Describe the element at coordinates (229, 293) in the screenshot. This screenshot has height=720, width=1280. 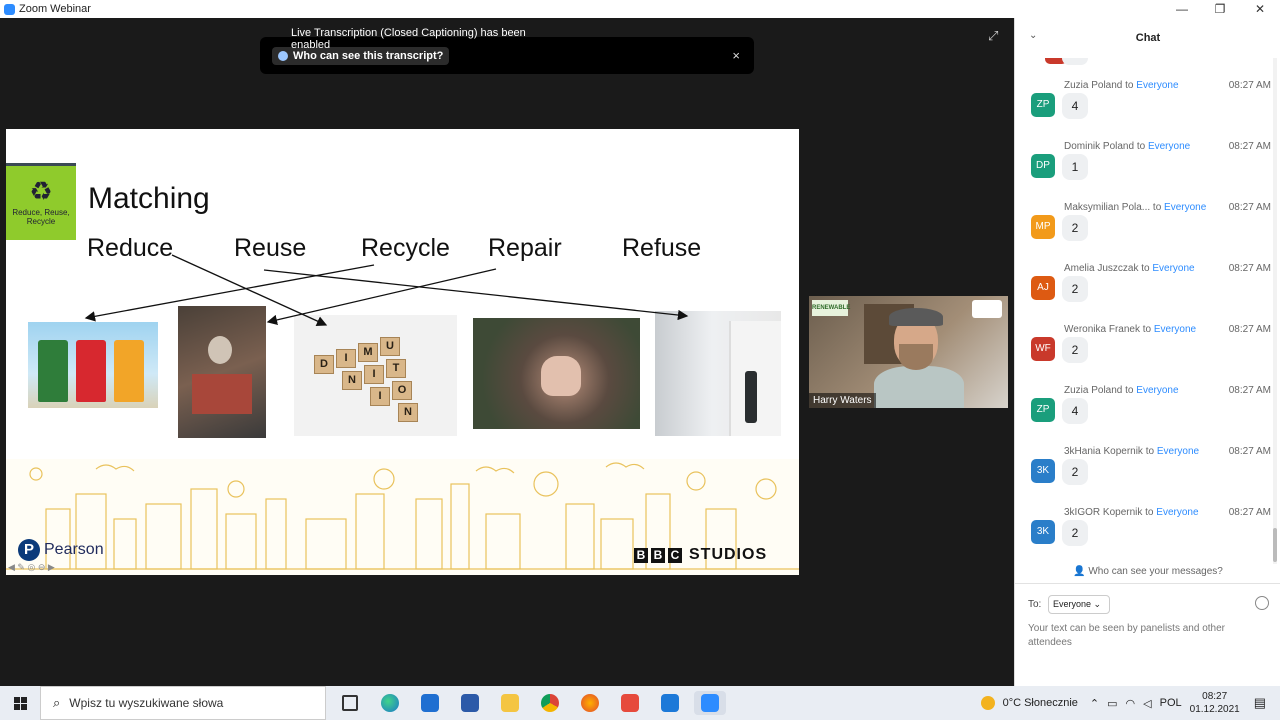
I see `arrow-recycle-to-bins` at that location.